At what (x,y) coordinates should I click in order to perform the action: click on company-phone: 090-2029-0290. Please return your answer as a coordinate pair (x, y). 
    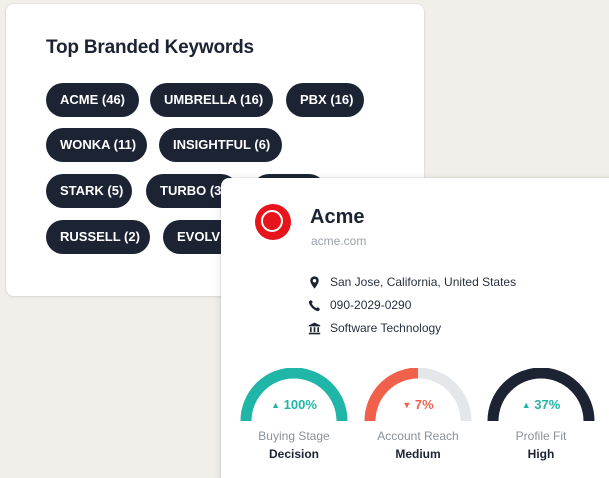
    Looking at the image, I should click on (371, 305).